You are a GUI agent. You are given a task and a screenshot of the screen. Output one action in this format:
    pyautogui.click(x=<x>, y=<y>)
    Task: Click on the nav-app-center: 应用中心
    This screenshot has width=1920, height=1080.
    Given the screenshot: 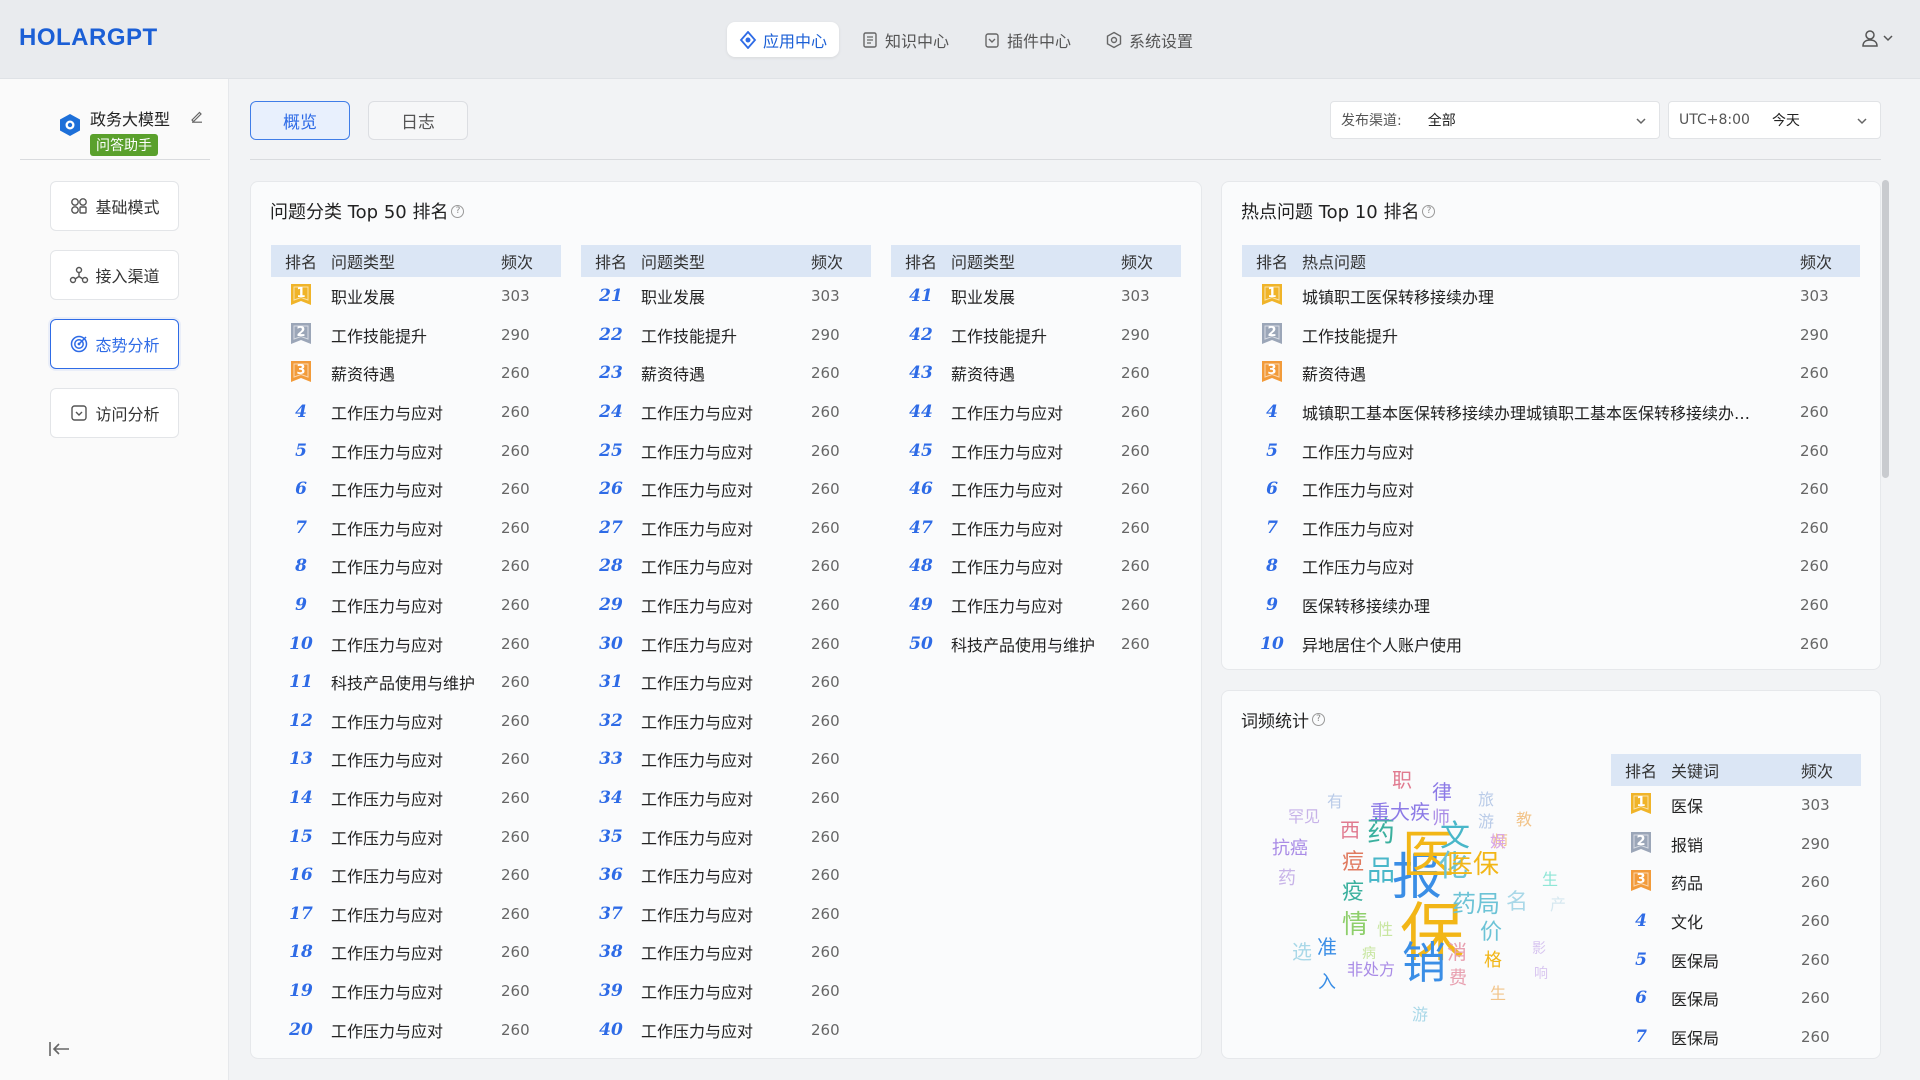 What is the action you would take?
    pyautogui.click(x=783, y=39)
    